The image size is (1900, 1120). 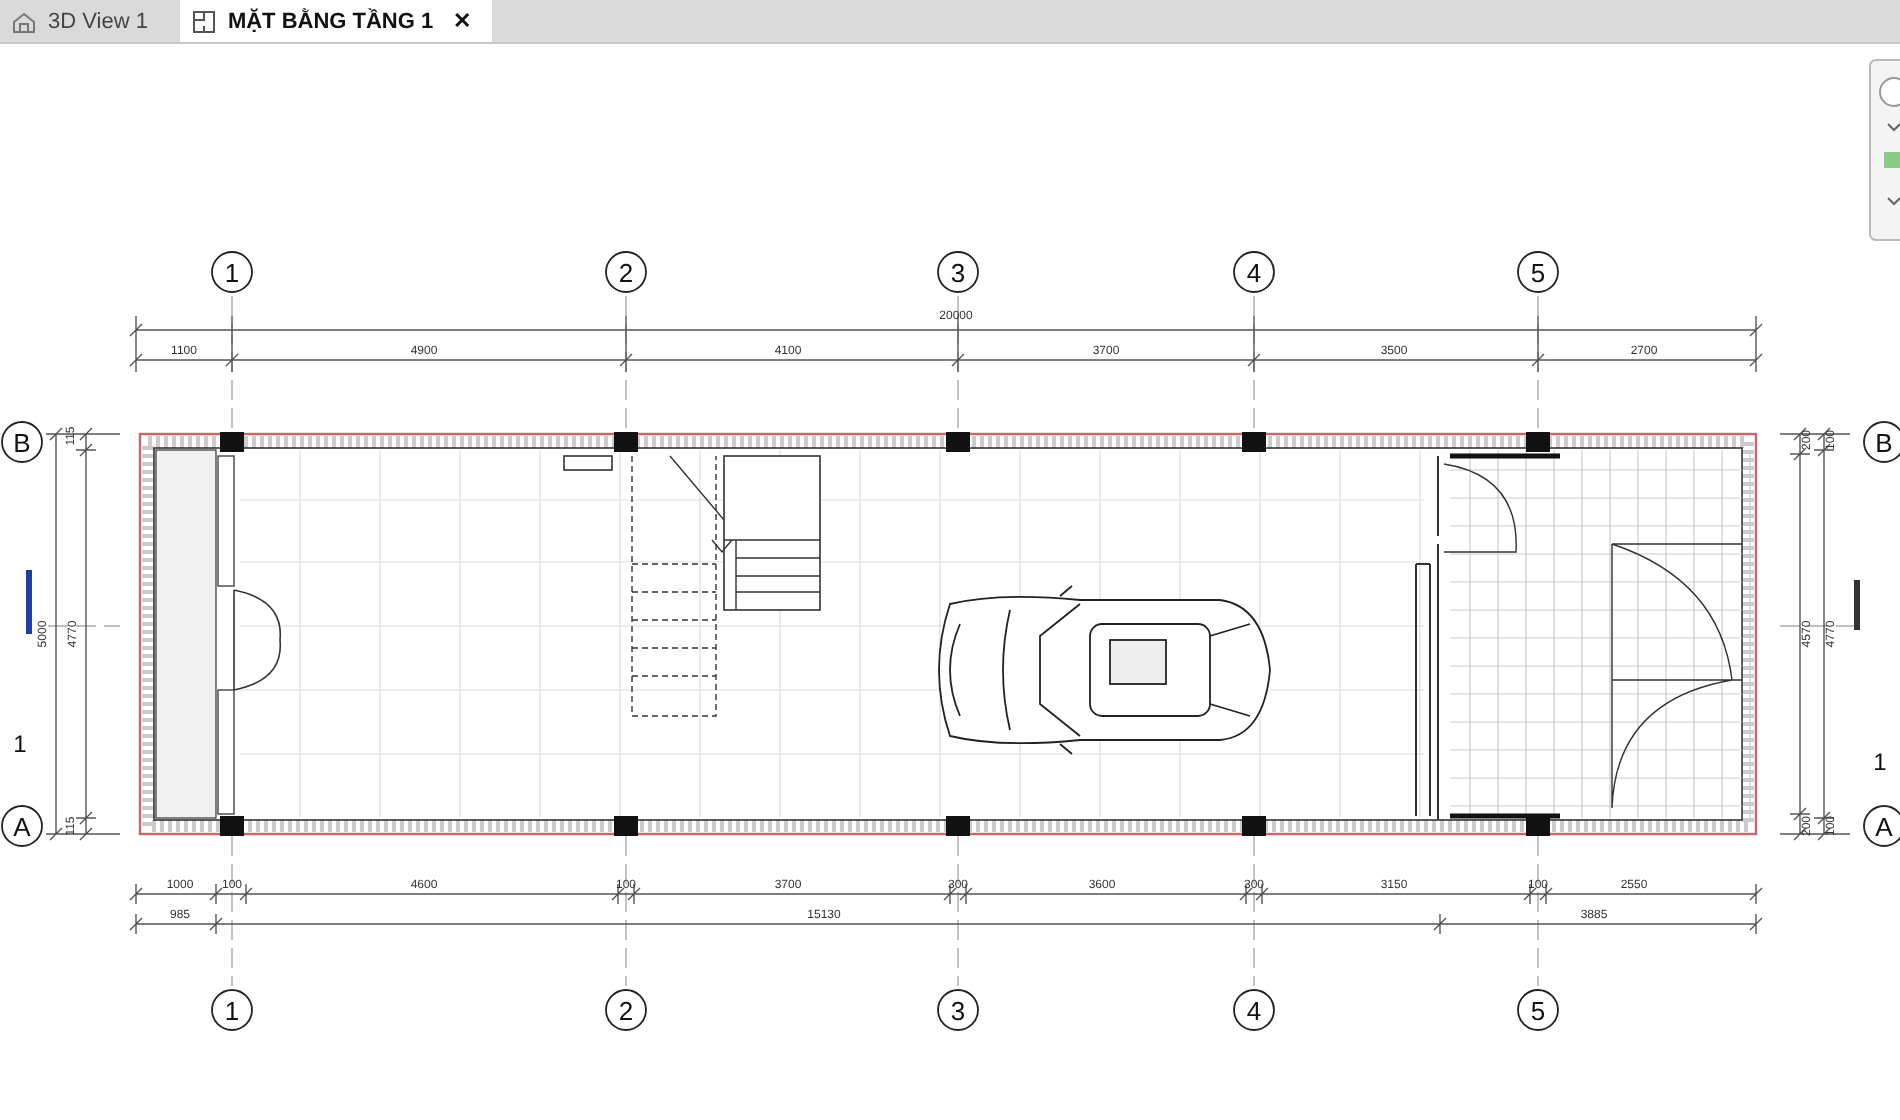 I want to click on navigation-bar, so click(x=1884, y=150).